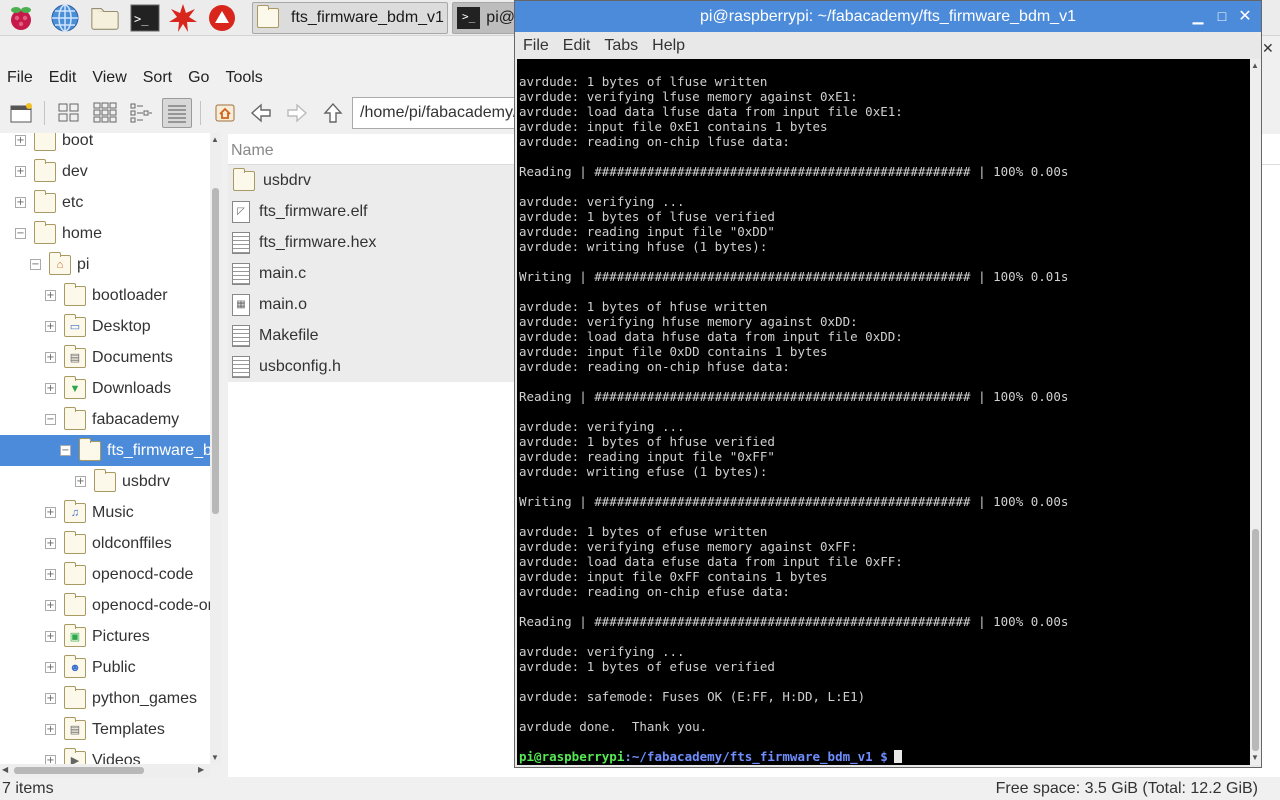 The height and width of the screenshot is (800, 1280). Describe the element at coordinates (105, 481) in the screenshot. I see `tree-item-usbdrv: + usbdrv` at that location.